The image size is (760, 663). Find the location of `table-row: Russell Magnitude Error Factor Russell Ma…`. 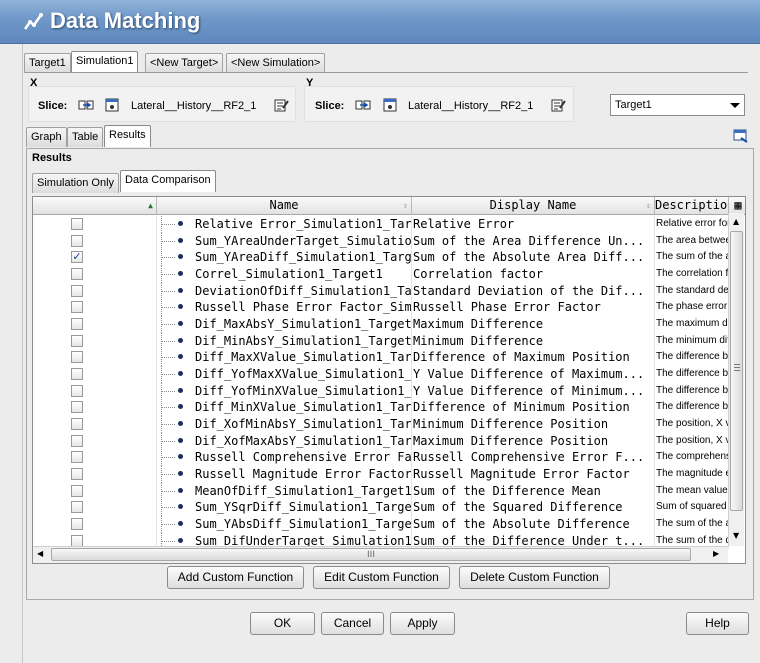

table-row: Russell Magnitude Error Factor Russell Ma… is located at coordinates (381, 474).